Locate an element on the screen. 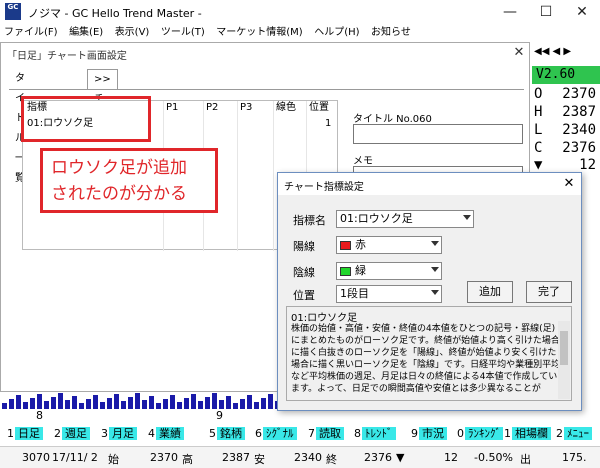 This screenshot has height=468, width=600. status-open-label: 始 is located at coordinates (113, 459).